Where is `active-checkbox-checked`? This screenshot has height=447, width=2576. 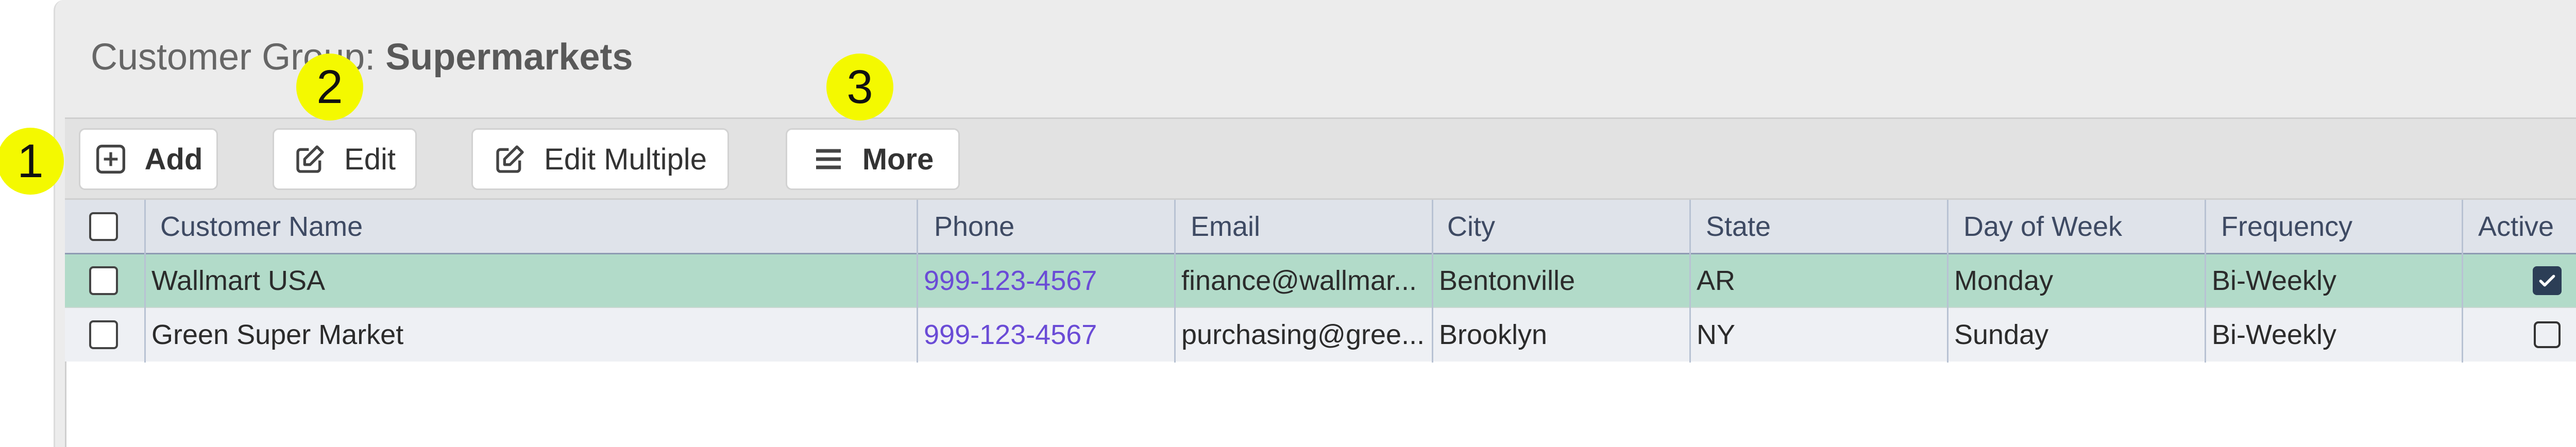 active-checkbox-checked is located at coordinates (2547, 280).